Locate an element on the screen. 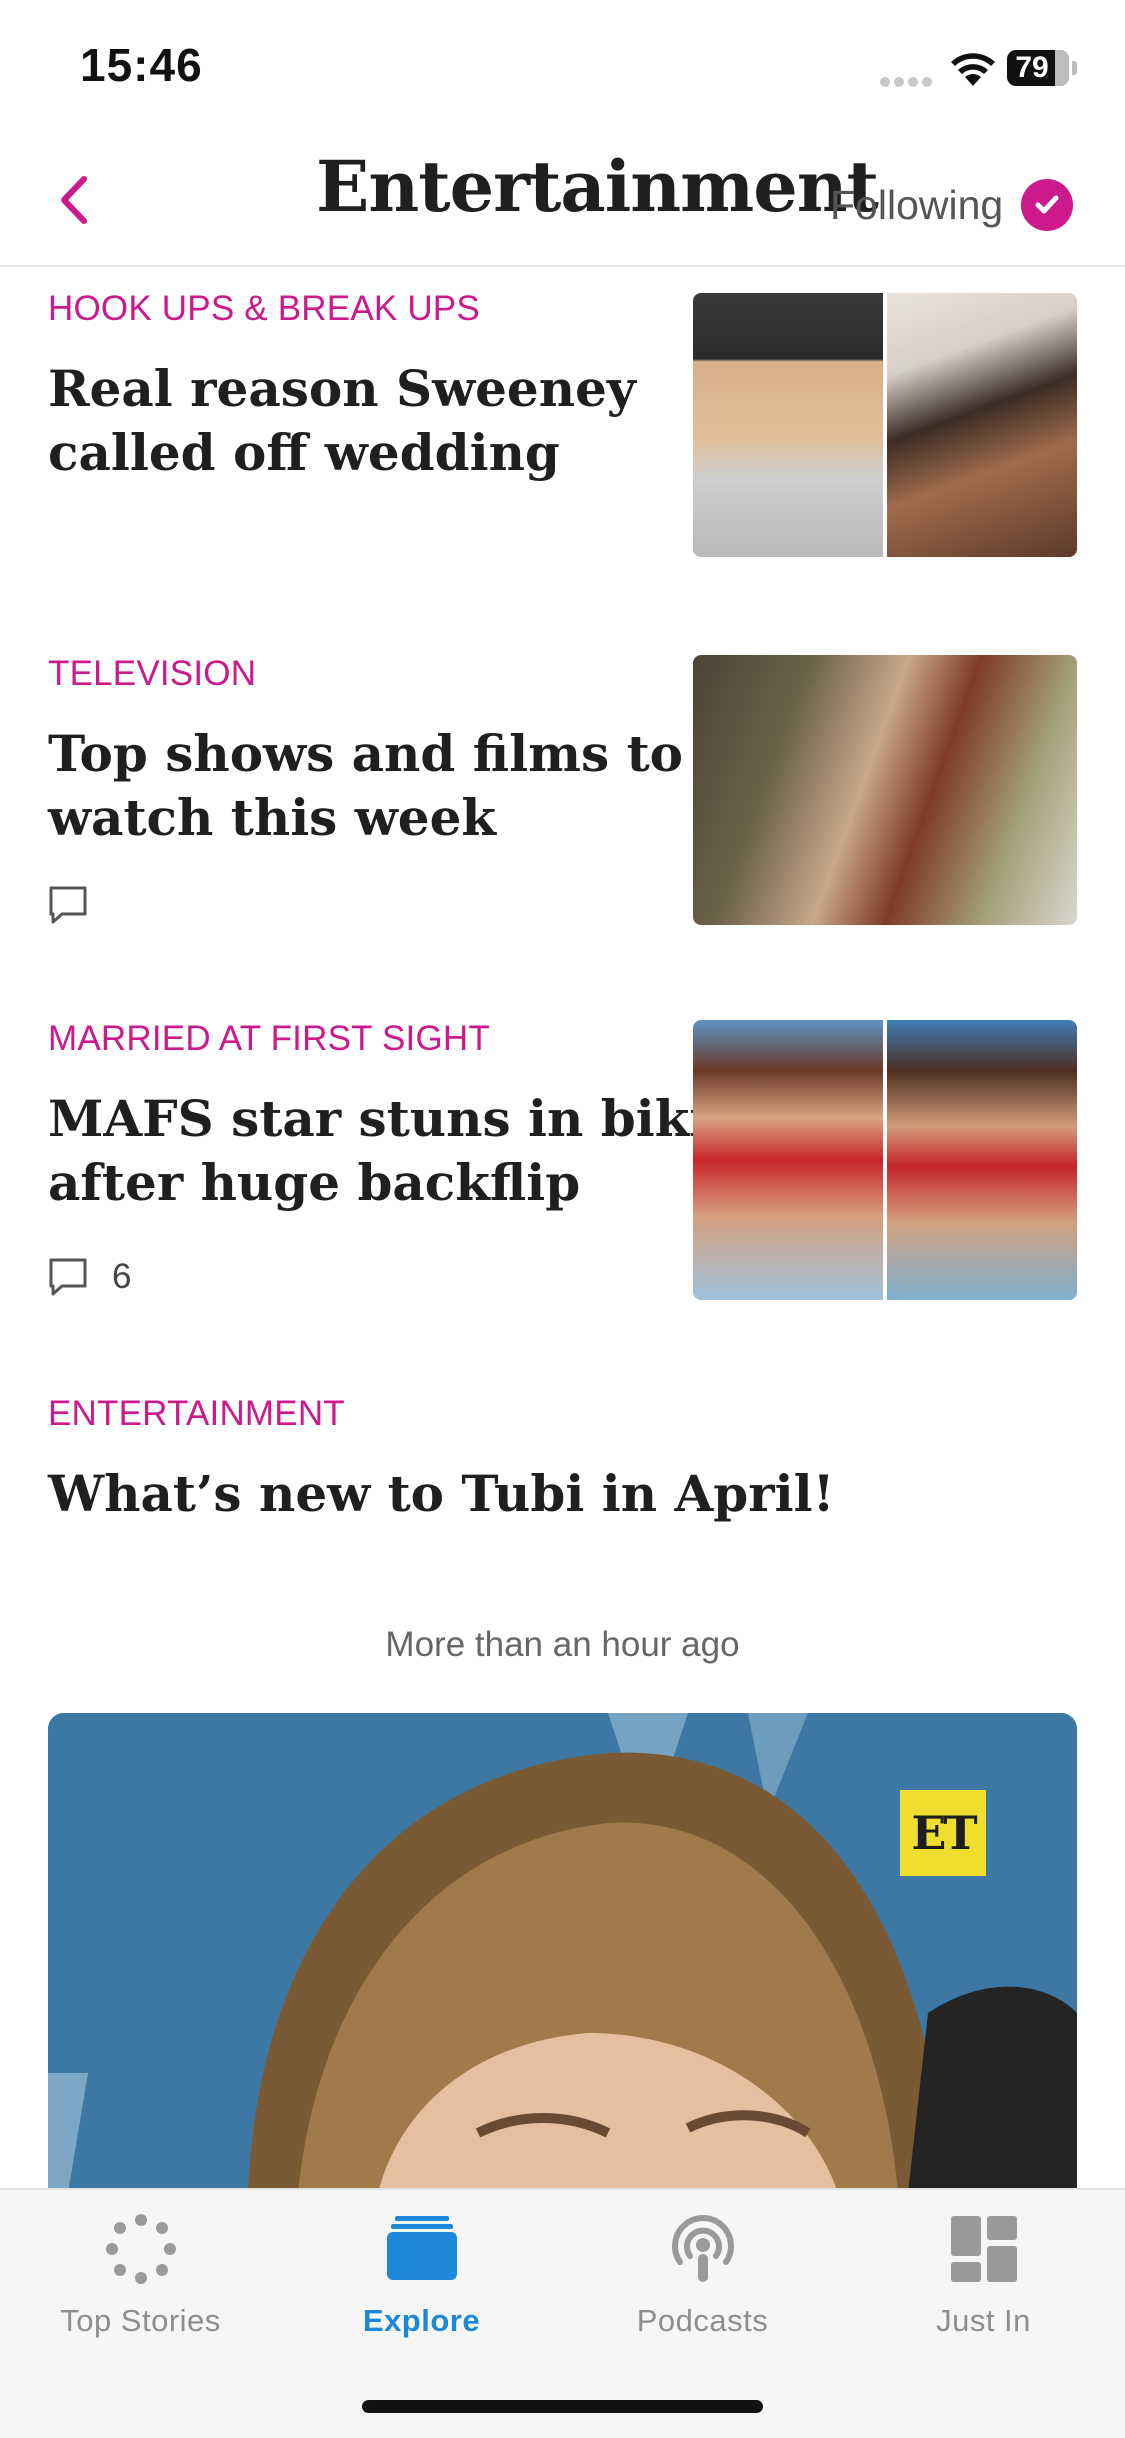 Image resolution: width=1125 pixels, height=2438 pixels. tab-label: Just In is located at coordinates (983, 2320).